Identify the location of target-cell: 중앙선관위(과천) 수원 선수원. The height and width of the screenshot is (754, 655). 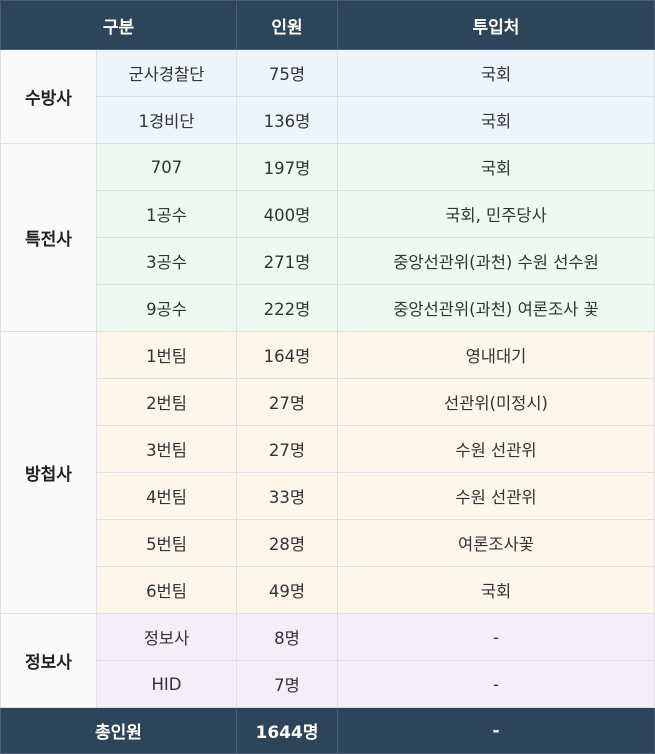
(496, 261).